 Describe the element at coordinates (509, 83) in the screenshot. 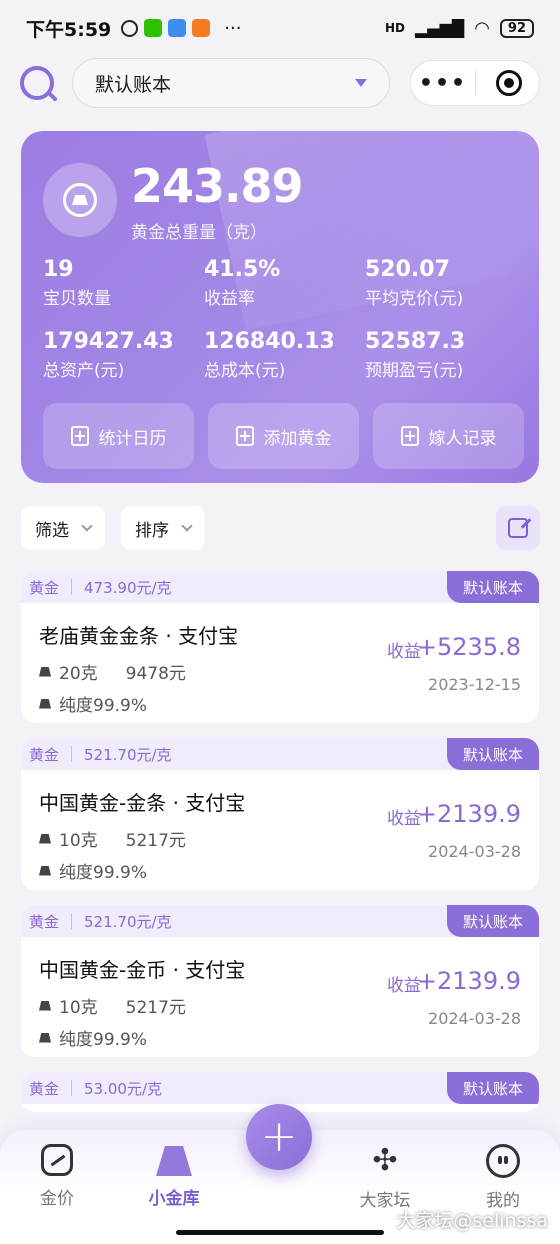

I see `close-target-icon` at that location.